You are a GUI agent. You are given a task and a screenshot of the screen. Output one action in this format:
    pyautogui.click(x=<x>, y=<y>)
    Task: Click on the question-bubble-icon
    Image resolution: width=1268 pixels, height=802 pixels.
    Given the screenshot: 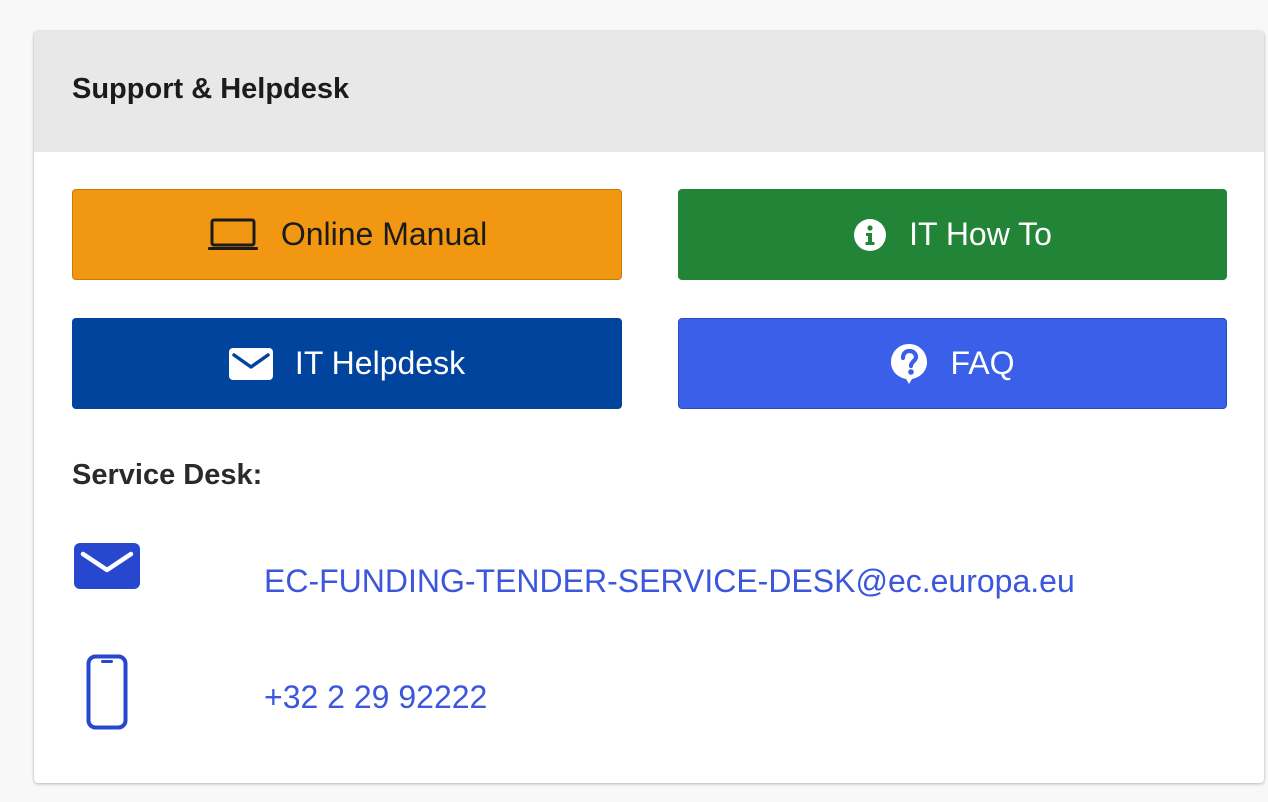 What is the action you would take?
    pyautogui.click(x=909, y=364)
    